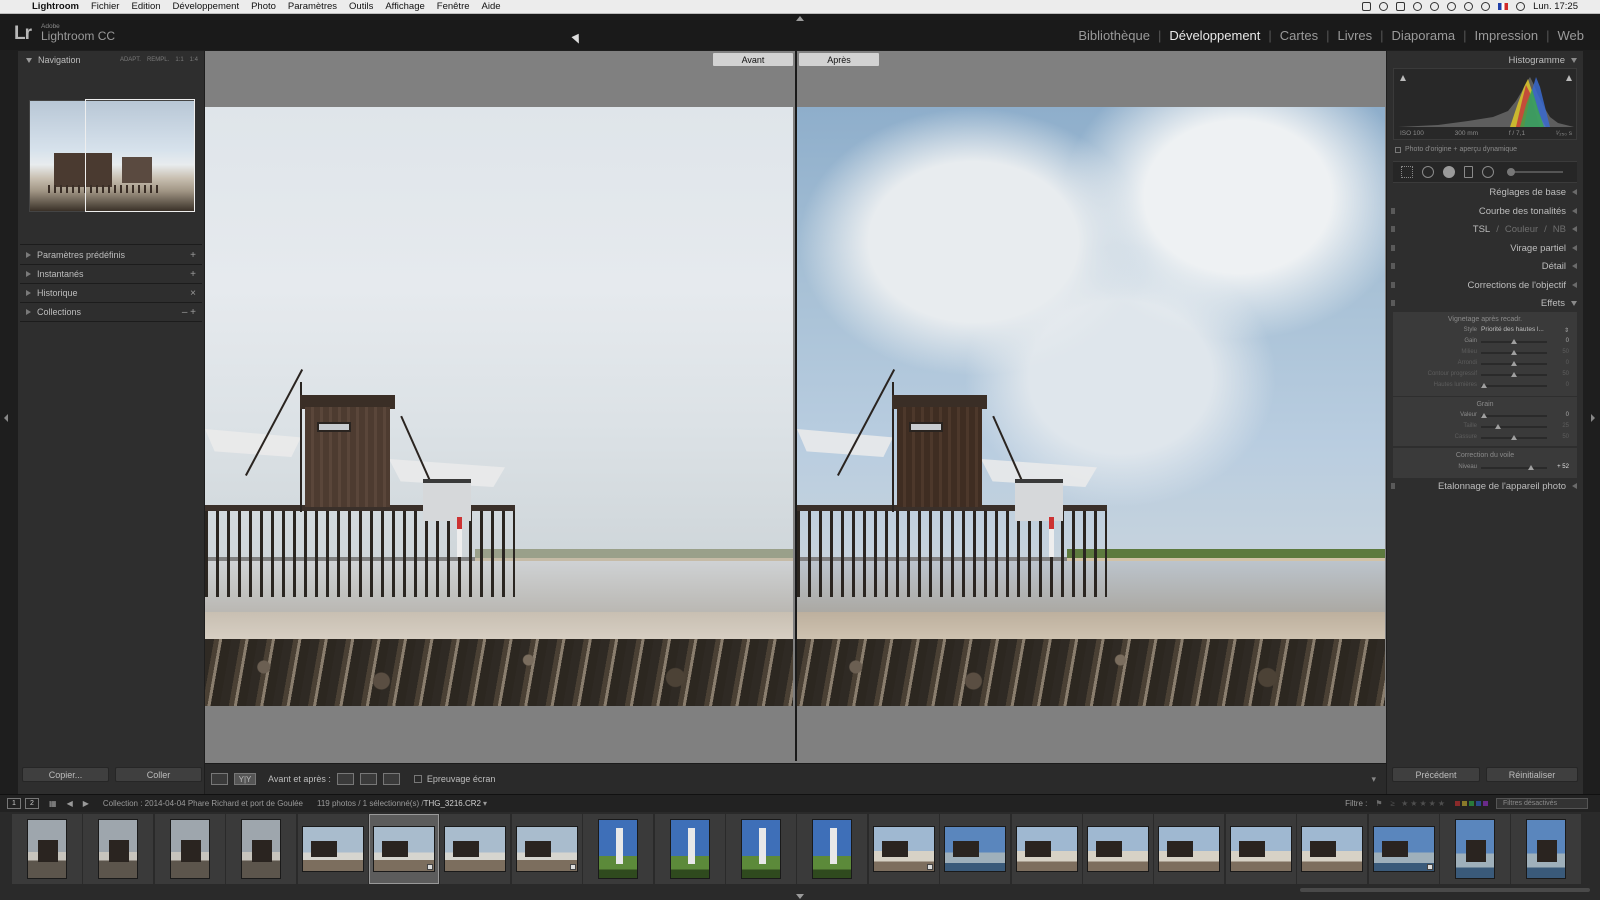  Describe the element at coordinates (1514, 467) in the screenshot. I see `dehaze-slider` at that location.